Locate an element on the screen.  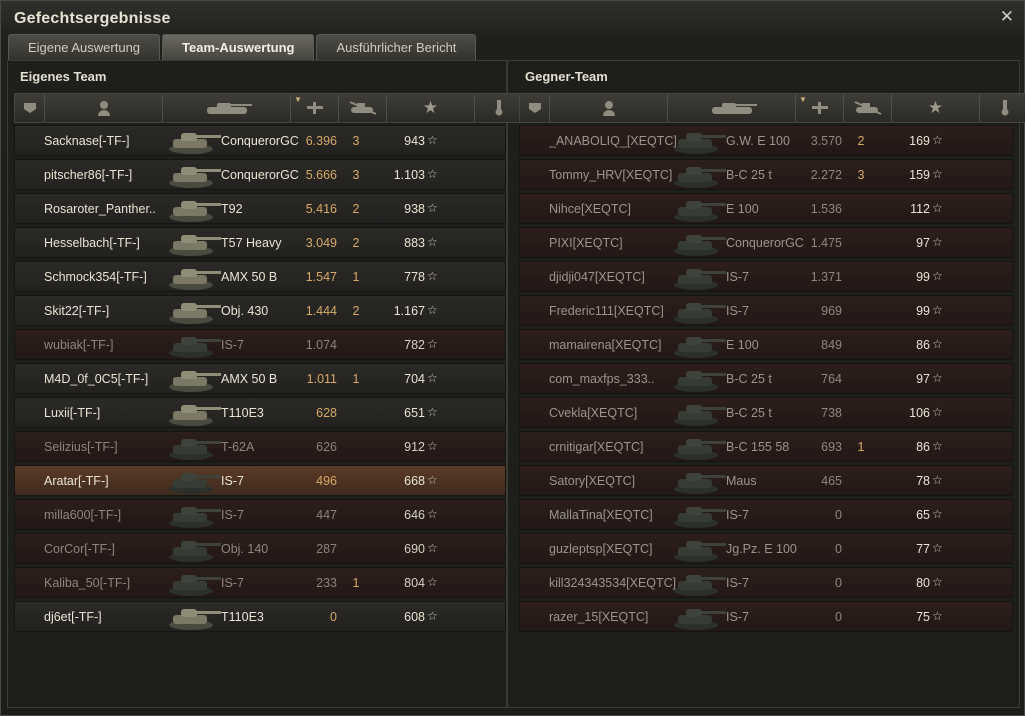
sort-arrow-icon: ▼ is located at coordinates (803, 99).